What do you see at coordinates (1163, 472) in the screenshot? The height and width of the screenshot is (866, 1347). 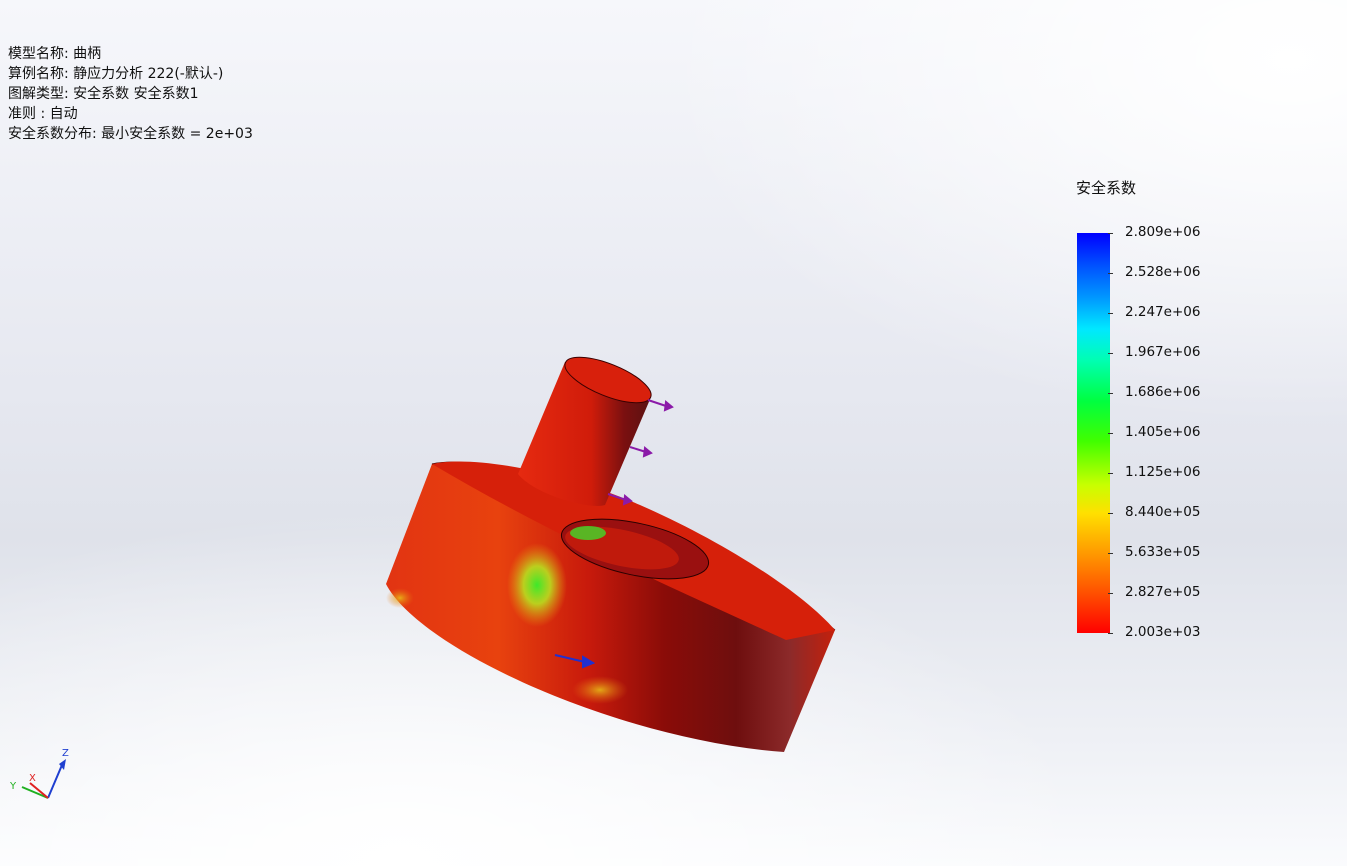 I see `legend-tick-label: 1.125e+06` at bounding box center [1163, 472].